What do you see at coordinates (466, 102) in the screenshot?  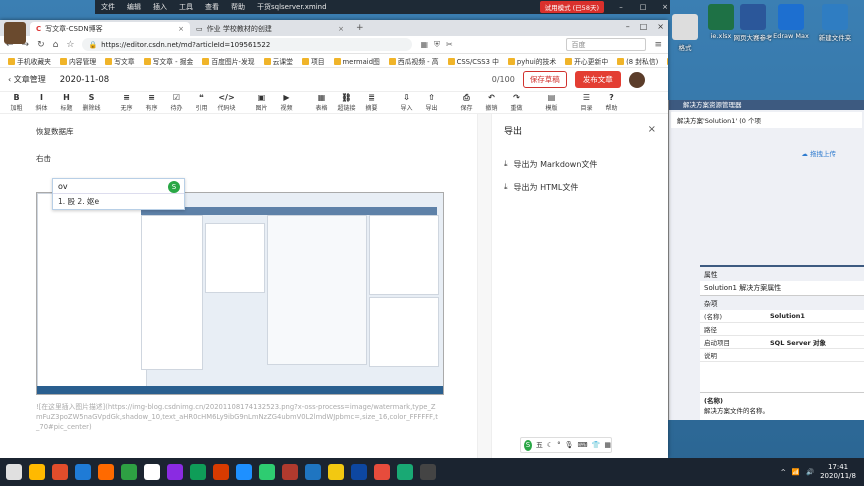 I see `toolbar-16-button: ⎙ 保存` at bounding box center [466, 102].